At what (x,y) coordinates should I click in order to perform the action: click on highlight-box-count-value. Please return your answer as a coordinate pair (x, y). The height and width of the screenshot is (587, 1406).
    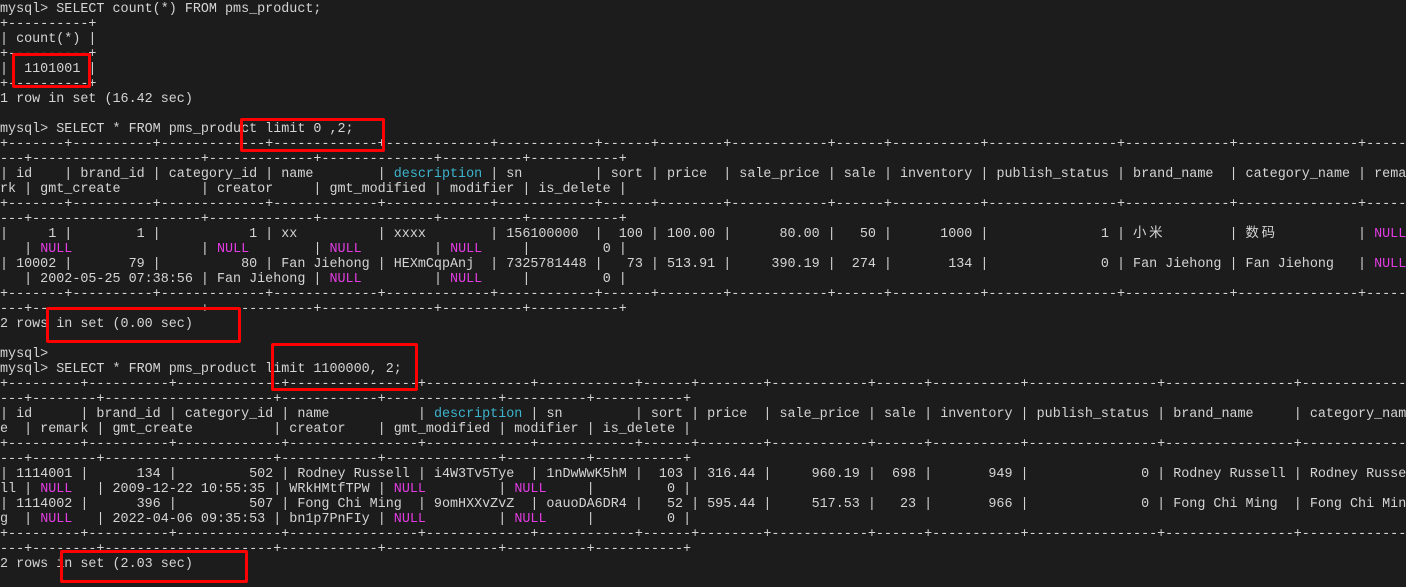
    Looking at the image, I should click on (51, 70).